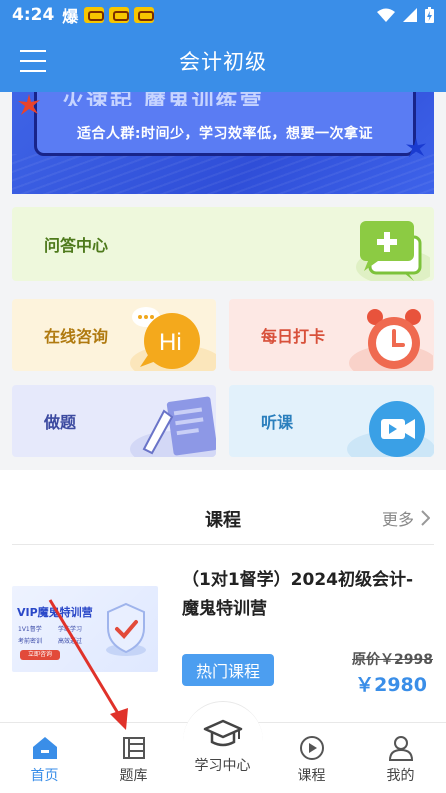 The image size is (446, 793). I want to click on battery-icon, so click(429, 15).